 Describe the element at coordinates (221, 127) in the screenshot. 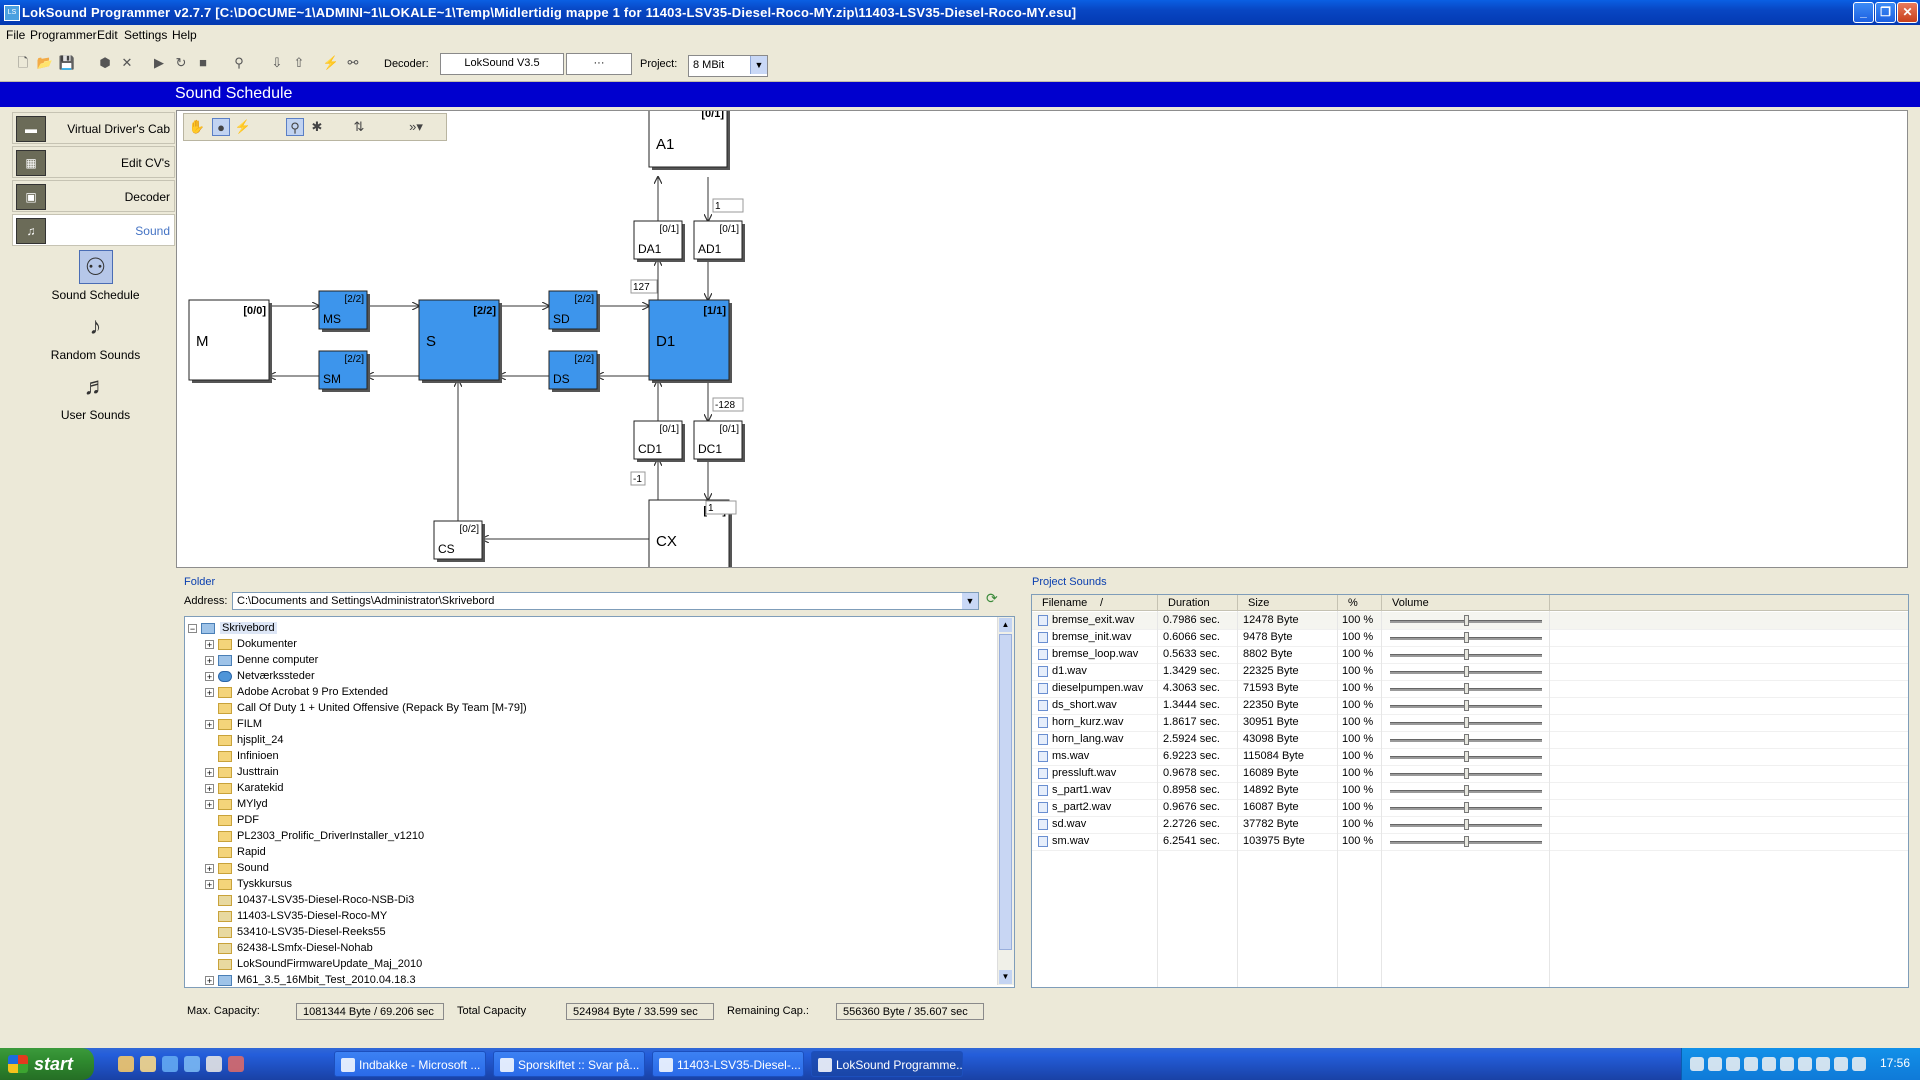

I see `drop-icon: ●` at that location.